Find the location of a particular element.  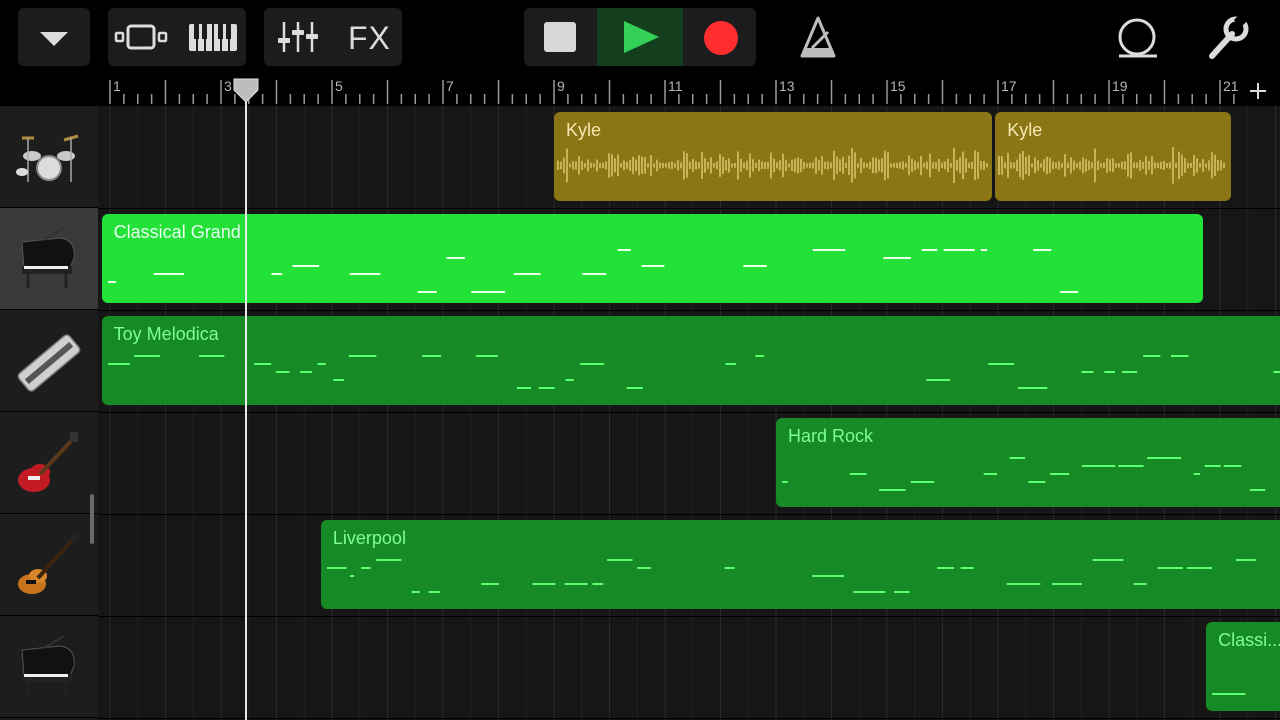

mixer-button is located at coordinates (298, 37).